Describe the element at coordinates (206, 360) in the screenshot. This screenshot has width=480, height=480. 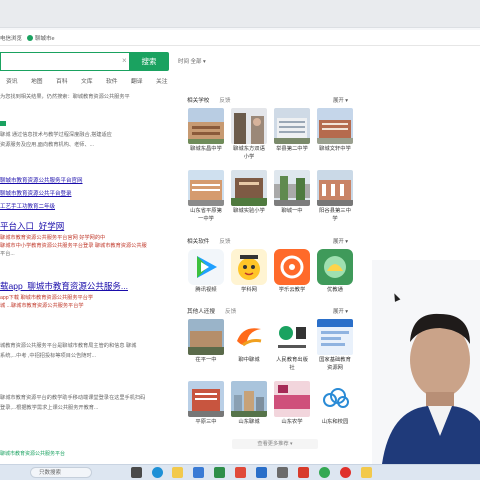
I see `card-caption: 茌平一中` at that location.